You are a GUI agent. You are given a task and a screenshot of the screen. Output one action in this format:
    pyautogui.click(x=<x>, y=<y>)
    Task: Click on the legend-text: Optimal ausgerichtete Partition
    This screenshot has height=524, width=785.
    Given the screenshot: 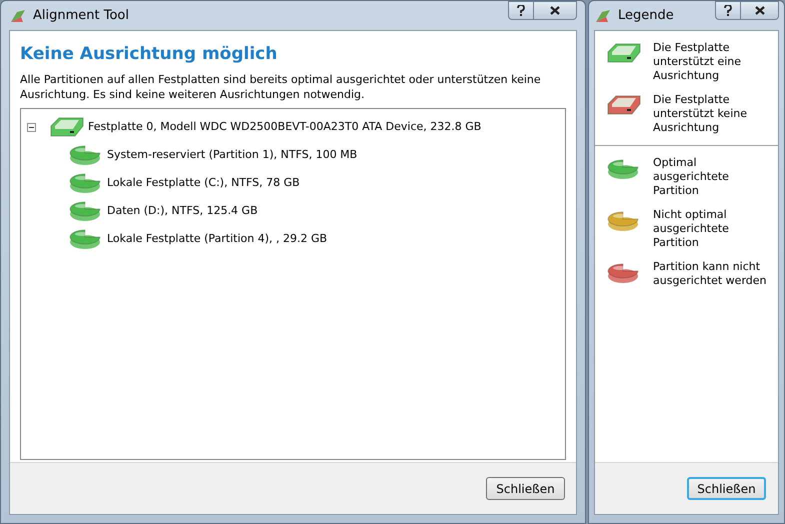 What is the action you would take?
    pyautogui.click(x=691, y=177)
    